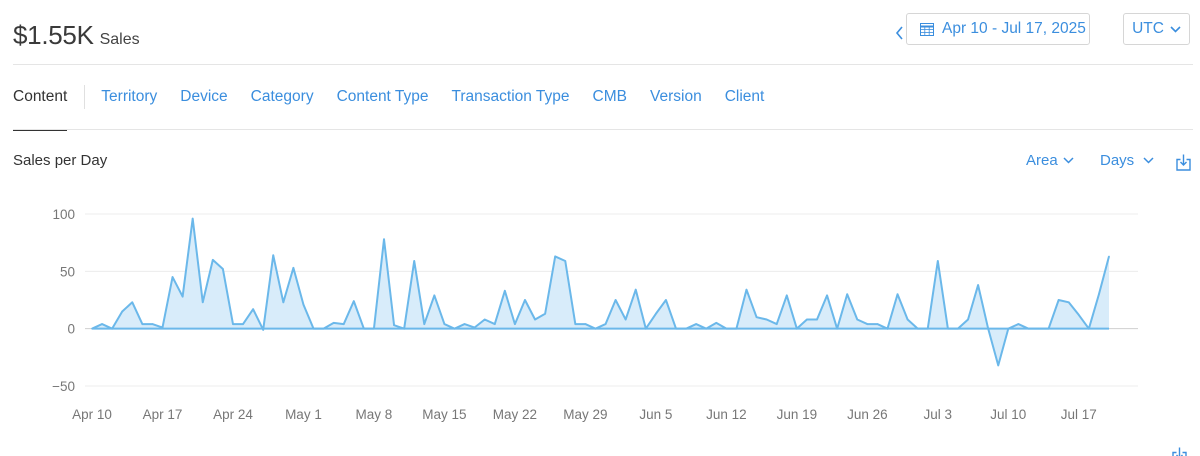 Image resolution: width=1200 pixels, height=456 pixels. Describe the element at coordinates (745, 105) in the screenshot. I see `tab-client: Client` at that location.